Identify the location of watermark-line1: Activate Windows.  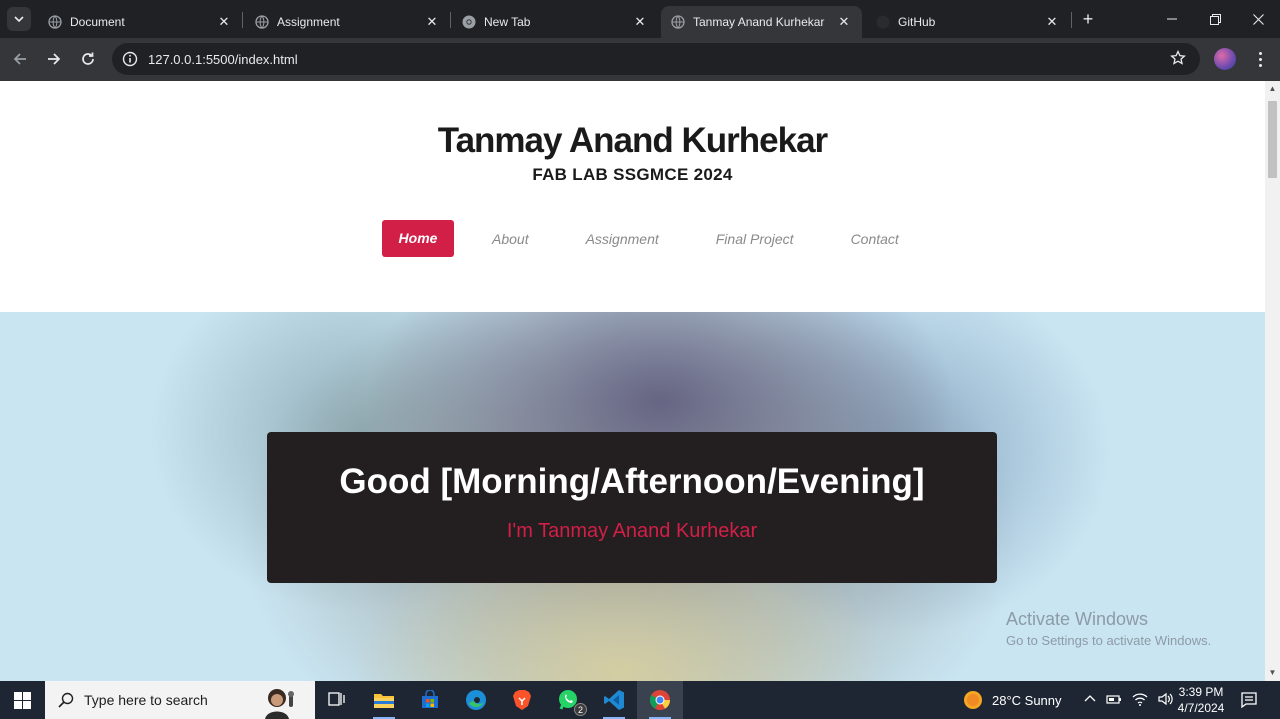
(1077, 619).